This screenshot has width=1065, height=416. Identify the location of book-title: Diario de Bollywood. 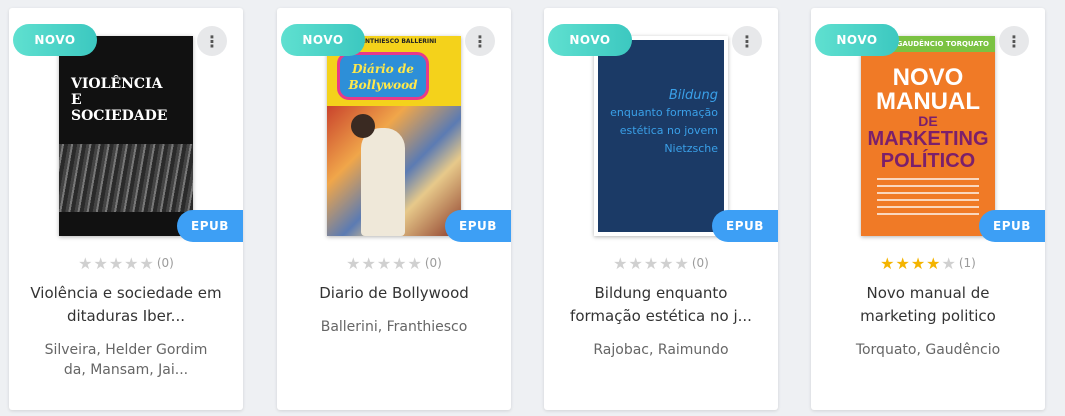
(394, 293).